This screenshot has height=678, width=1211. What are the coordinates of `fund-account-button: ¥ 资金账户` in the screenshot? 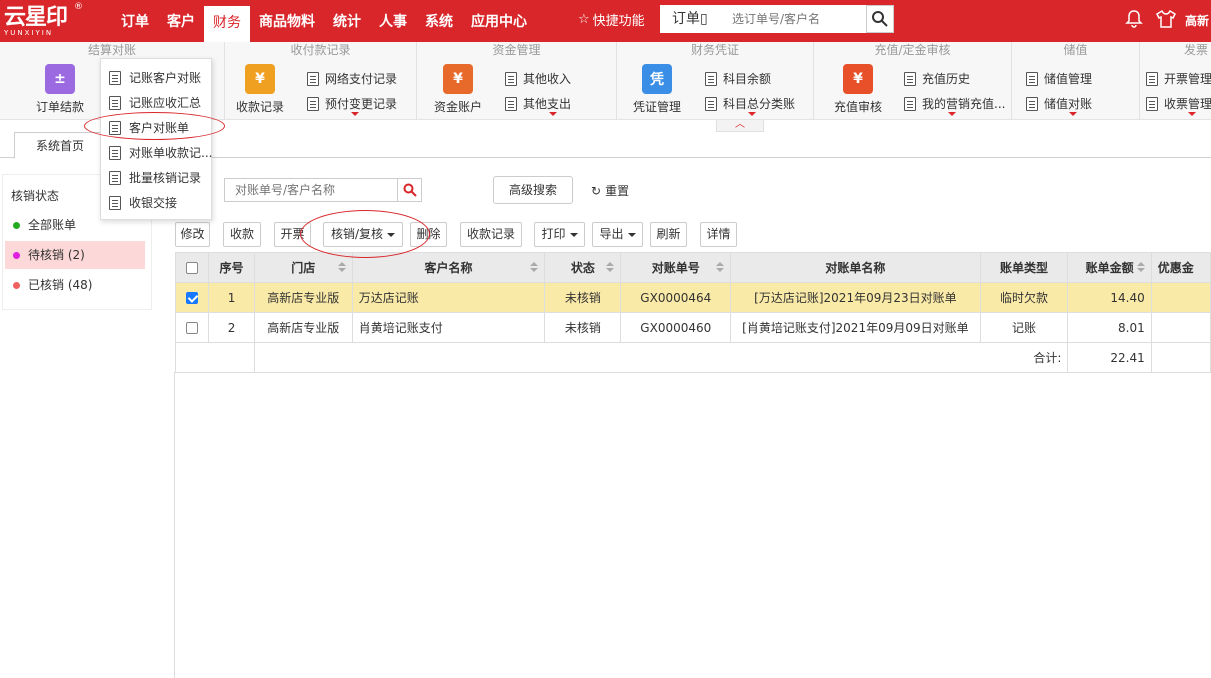 It's located at (458, 89).